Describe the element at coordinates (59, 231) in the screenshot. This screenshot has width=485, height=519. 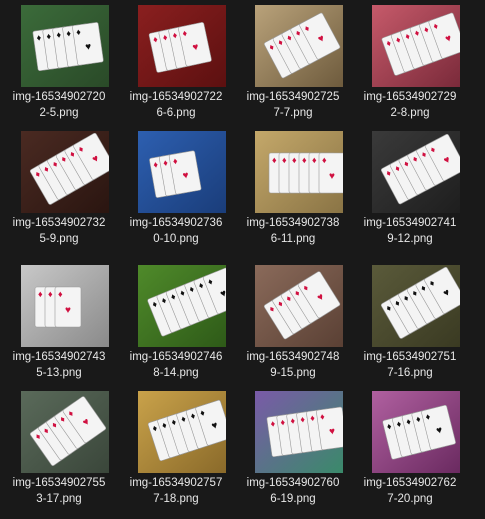
I see `file-name: img-16534902732 5-9.png` at that location.